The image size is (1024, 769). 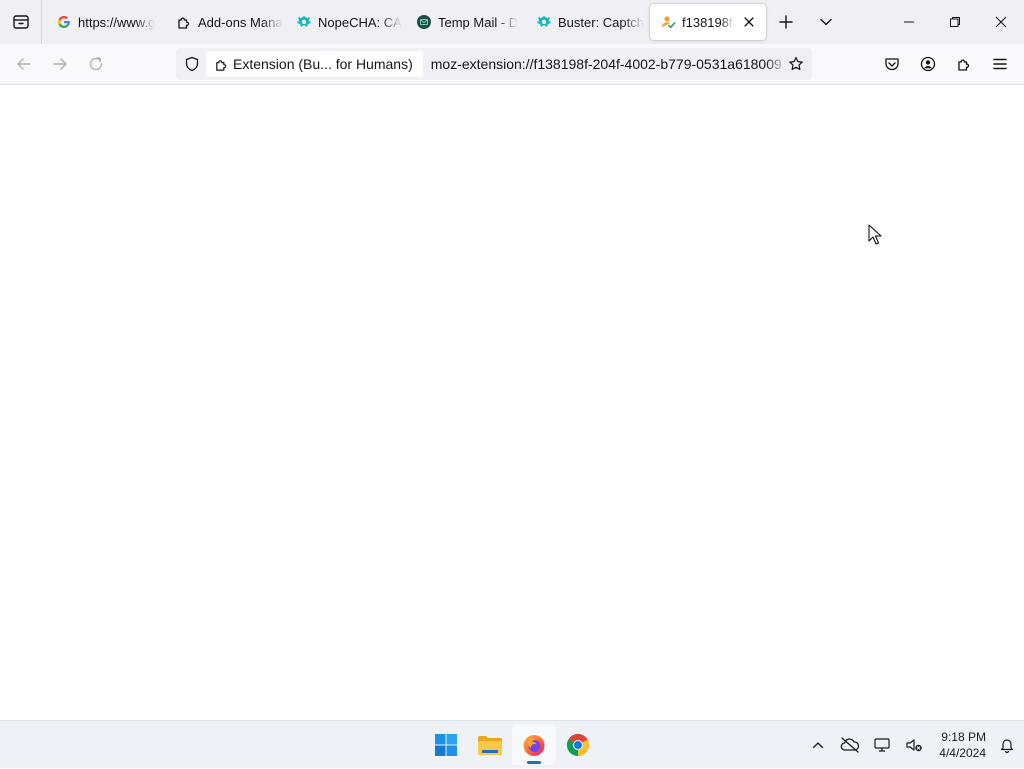 I want to click on tab-temp-mail: Temp Mail - D, so click(x=466, y=22).